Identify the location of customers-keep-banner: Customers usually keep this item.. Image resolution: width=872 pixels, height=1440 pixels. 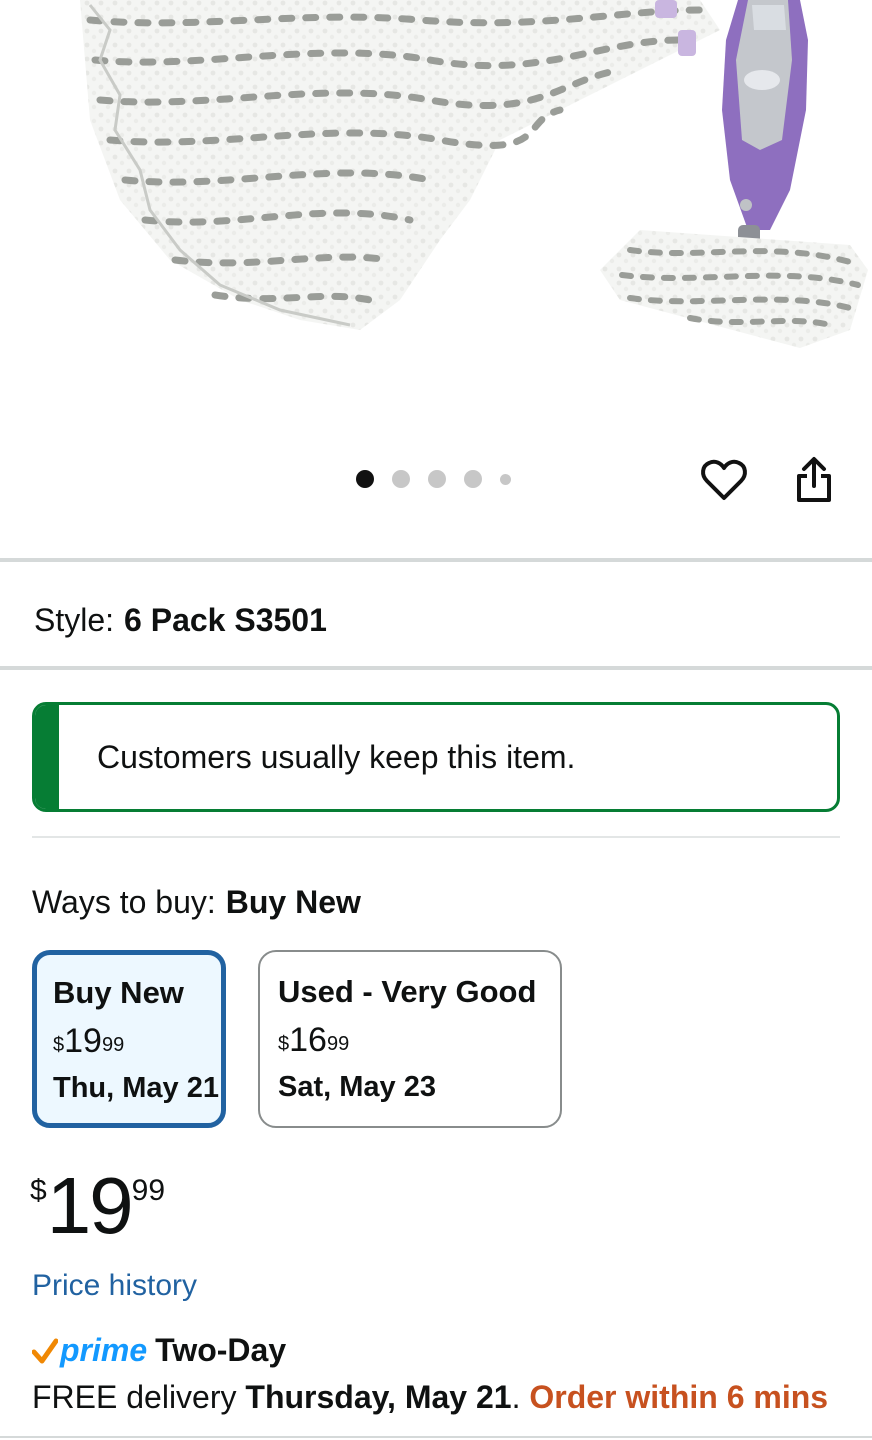
(436, 757).